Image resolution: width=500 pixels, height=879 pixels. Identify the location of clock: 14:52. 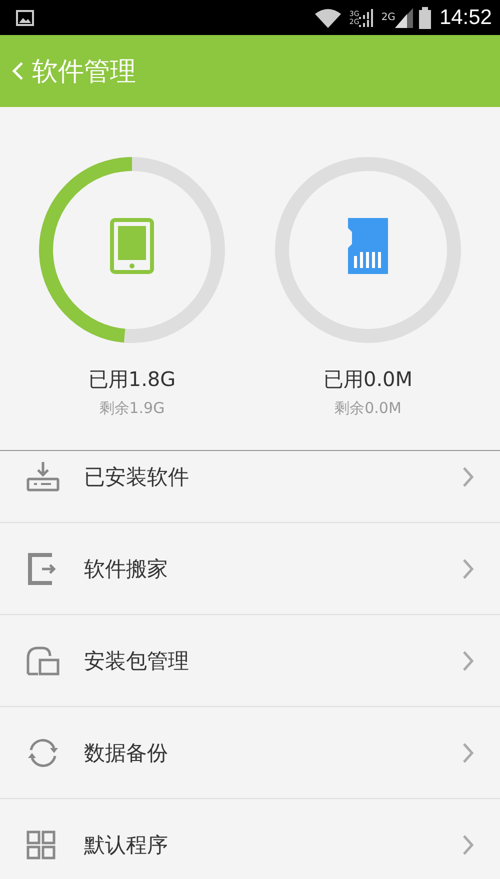
(465, 18).